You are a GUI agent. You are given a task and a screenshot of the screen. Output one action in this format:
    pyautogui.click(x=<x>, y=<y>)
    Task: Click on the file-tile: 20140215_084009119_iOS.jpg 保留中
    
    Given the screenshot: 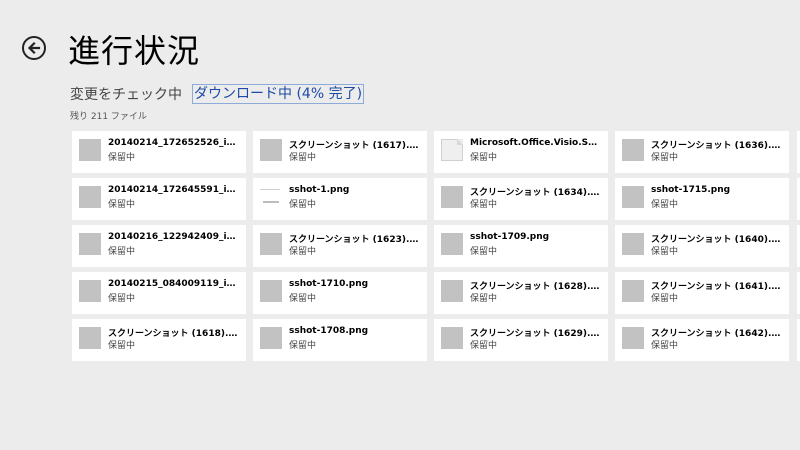 What is the action you would take?
    pyautogui.click(x=159, y=293)
    